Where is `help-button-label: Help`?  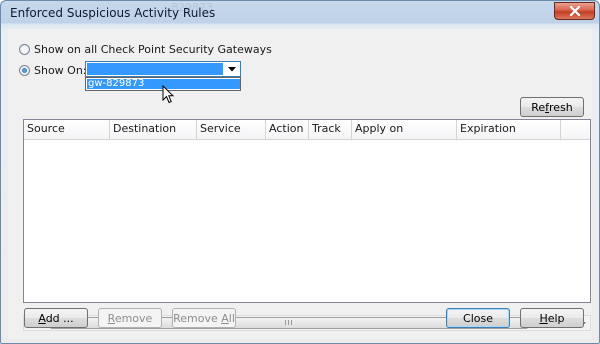 help-button-label: Help is located at coordinates (552, 318).